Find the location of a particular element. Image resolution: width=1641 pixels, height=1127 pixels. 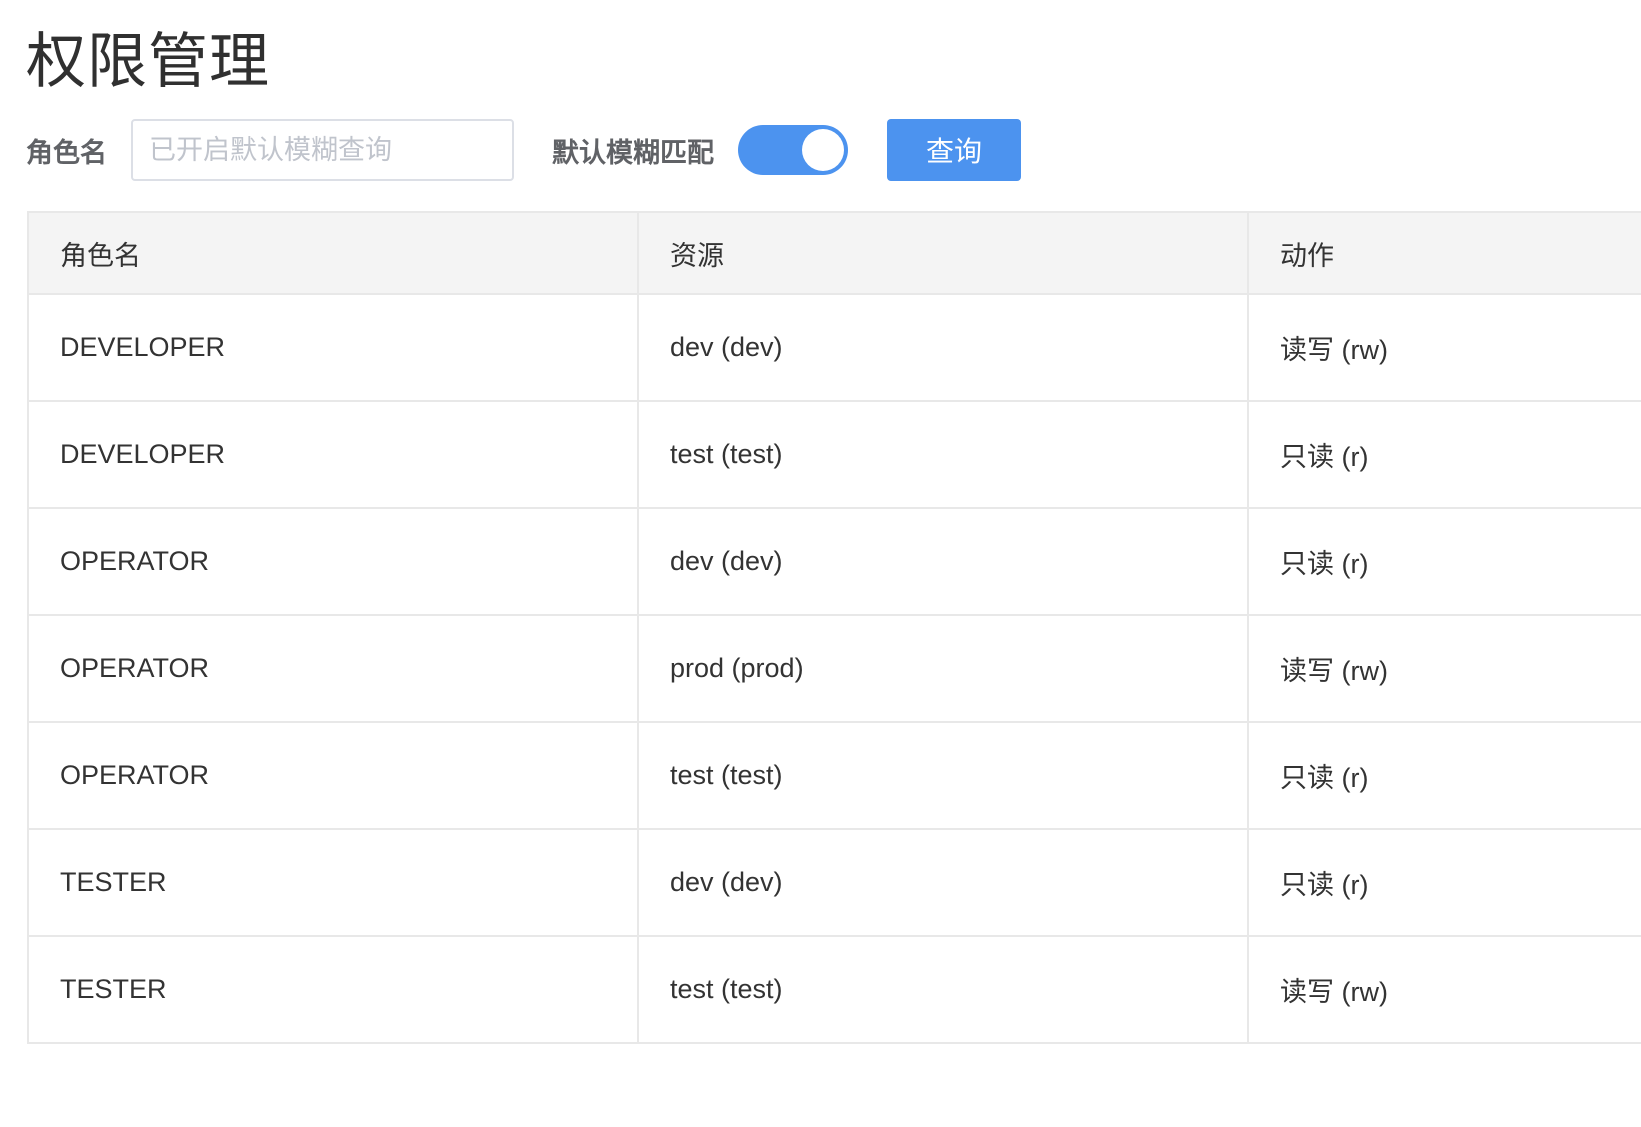

table-row: OPERATOR test (test) 只读 (r) is located at coordinates (834, 775).